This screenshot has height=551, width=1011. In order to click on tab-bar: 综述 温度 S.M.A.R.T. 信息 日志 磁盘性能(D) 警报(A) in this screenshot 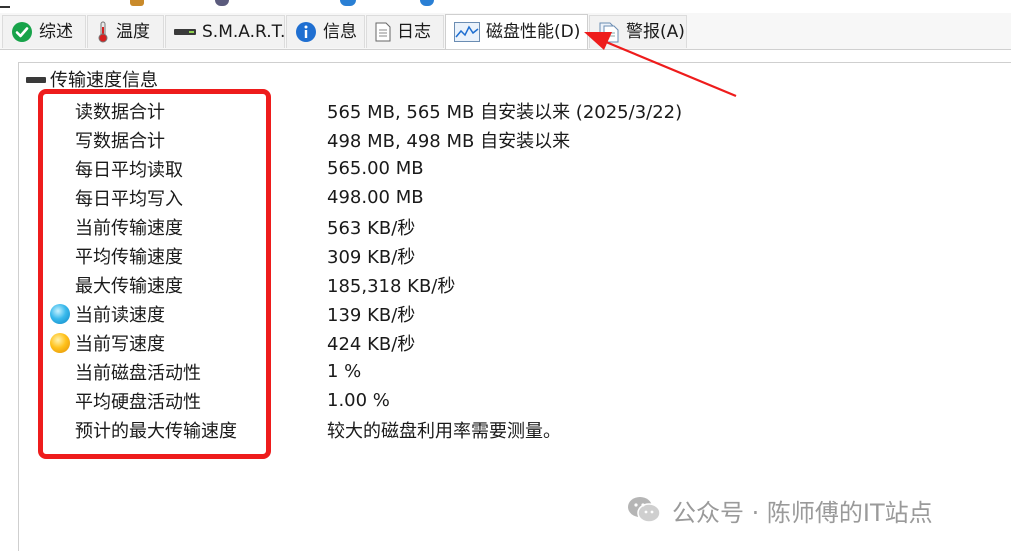, I will do `click(505, 31)`.